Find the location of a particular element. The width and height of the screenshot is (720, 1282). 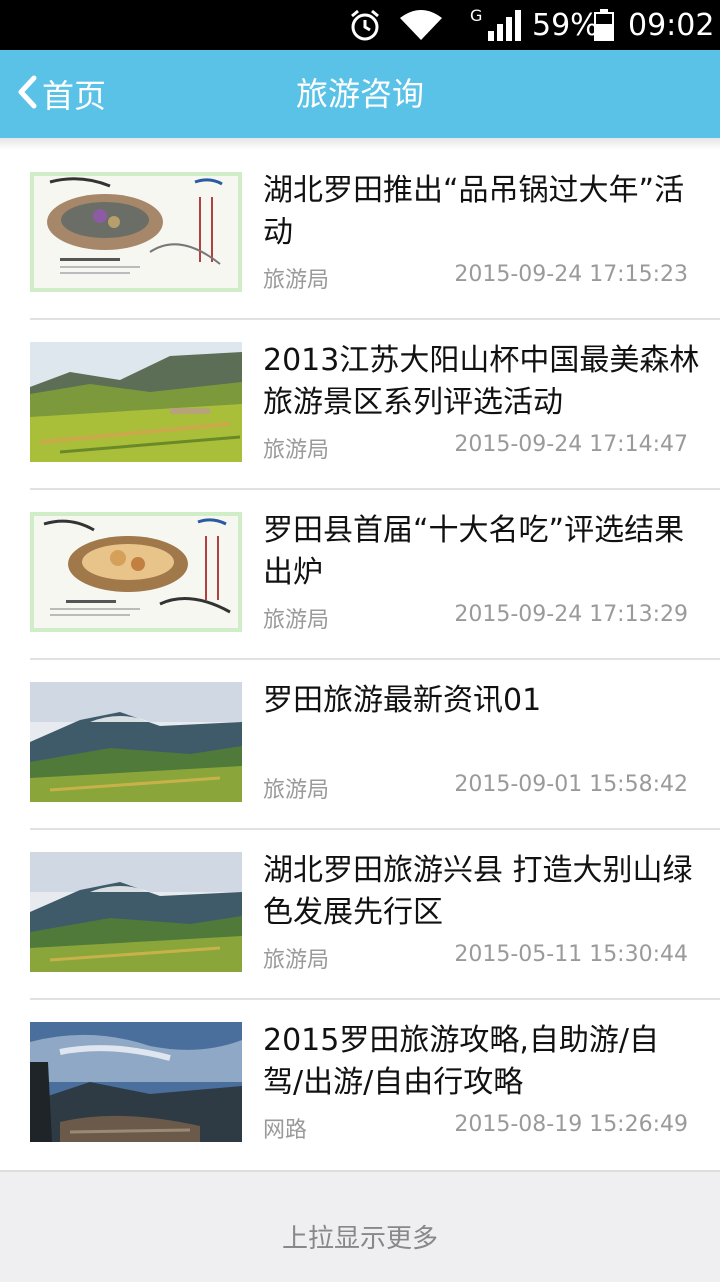

article-date: 2015-09-24 17:14:47 is located at coordinates (571, 444).